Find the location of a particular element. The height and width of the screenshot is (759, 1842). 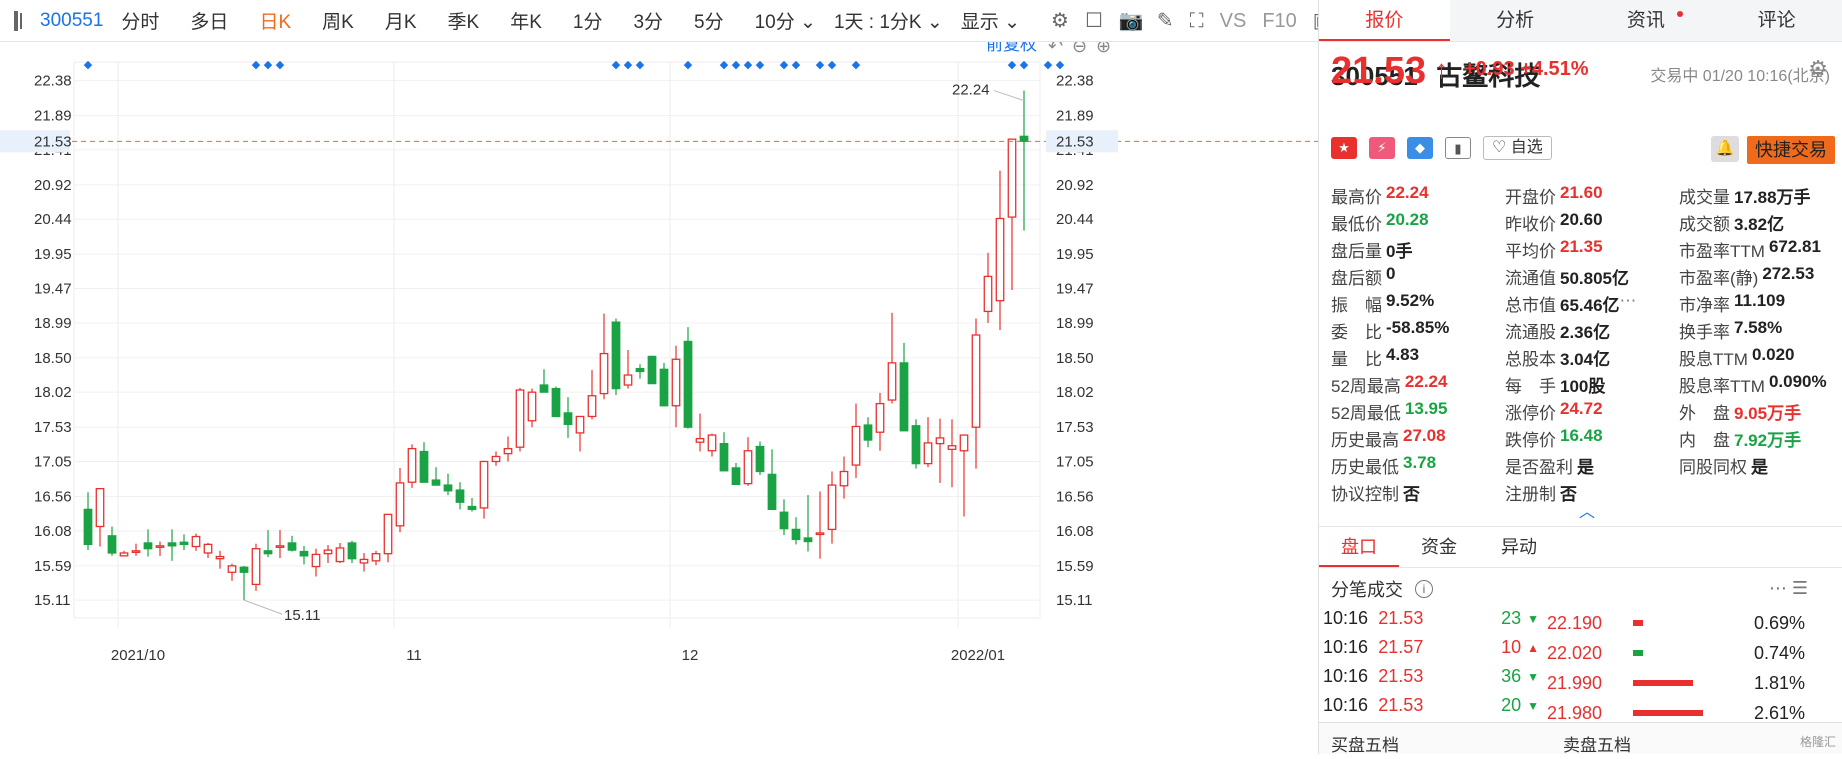

pen-icon: ✎ is located at coordinates (1165, 21).